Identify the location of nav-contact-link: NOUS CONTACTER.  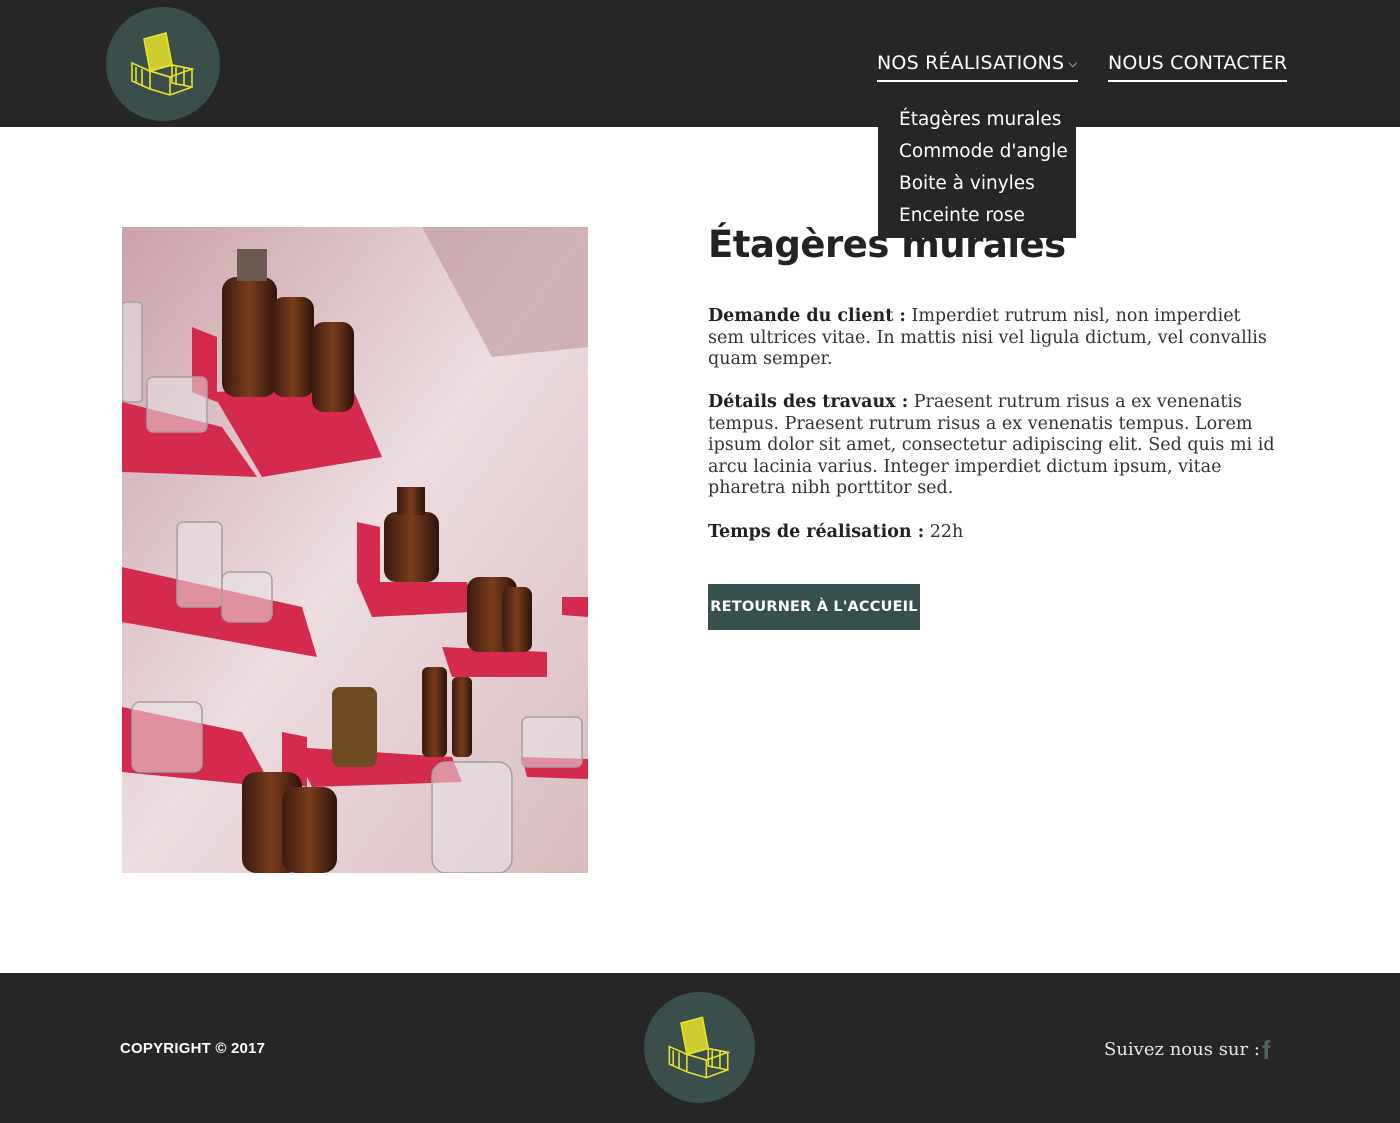
(1198, 67).